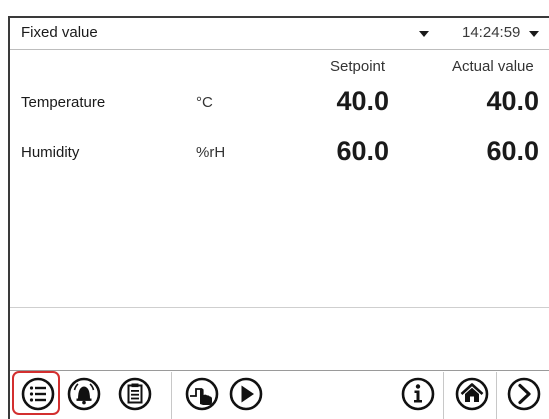  What do you see at coordinates (512, 151) in the screenshot?
I see `humidity-actual-value: 60.0` at bounding box center [512, 151].